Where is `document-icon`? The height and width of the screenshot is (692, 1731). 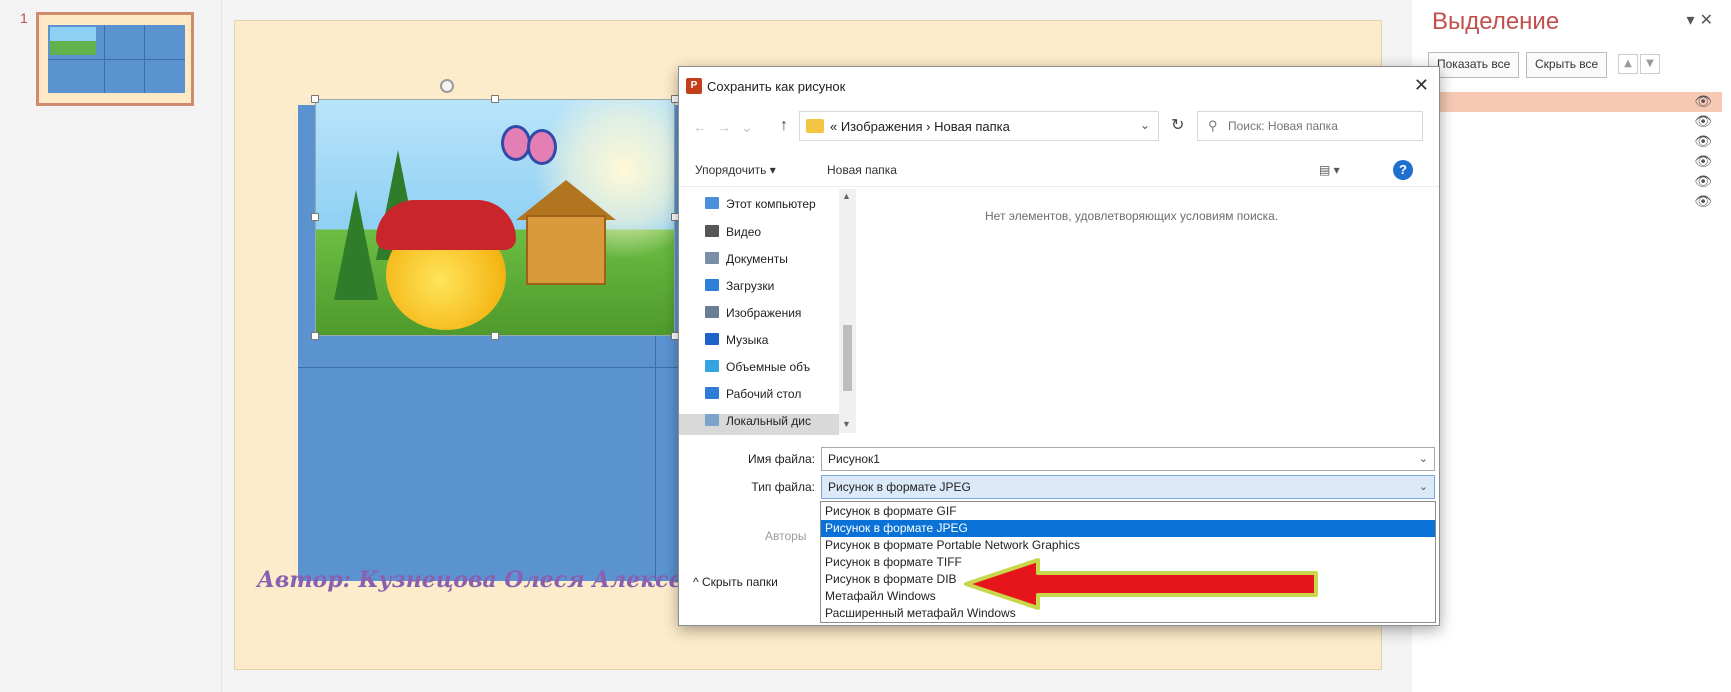 document-icon is located at coordinates (712, 258).